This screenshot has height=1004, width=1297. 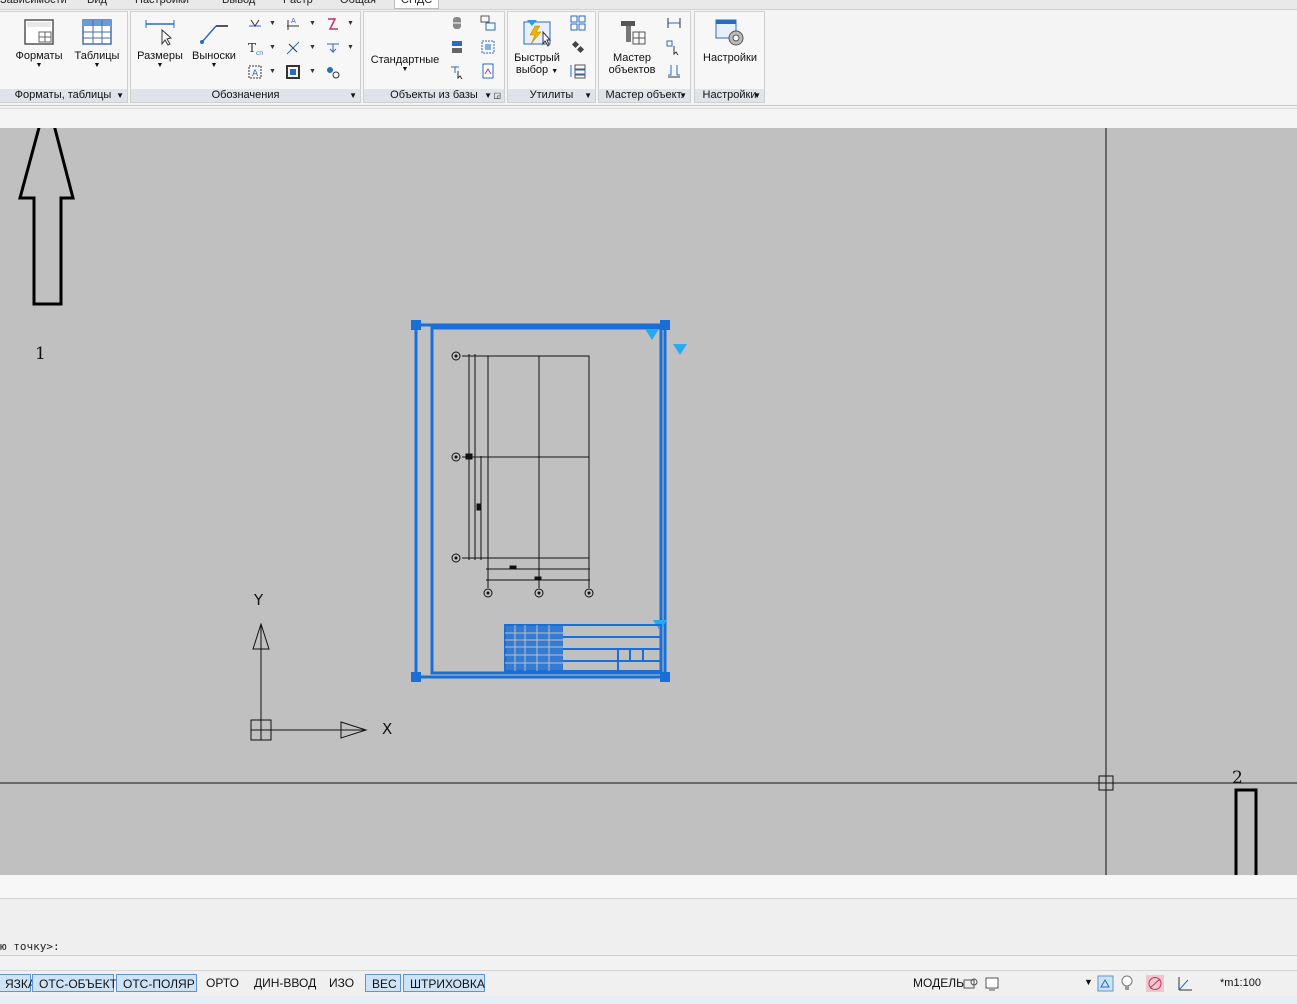 What do you see at coordinates (309, 681) in the screenshot?
I see `ucs-icon` at bounding box center [309, 681].